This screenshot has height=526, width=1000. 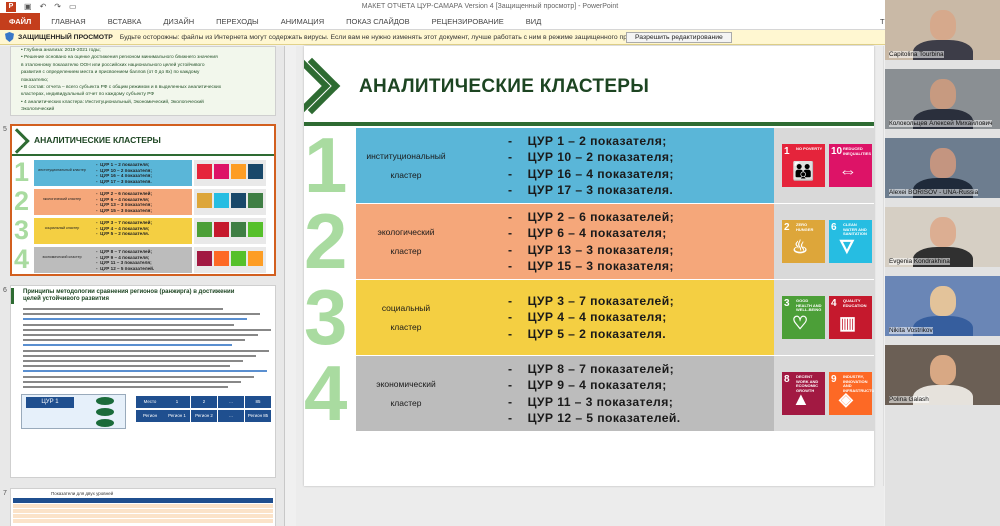 I want to click on vertical-scrollbar, so click(x=883, y=266).